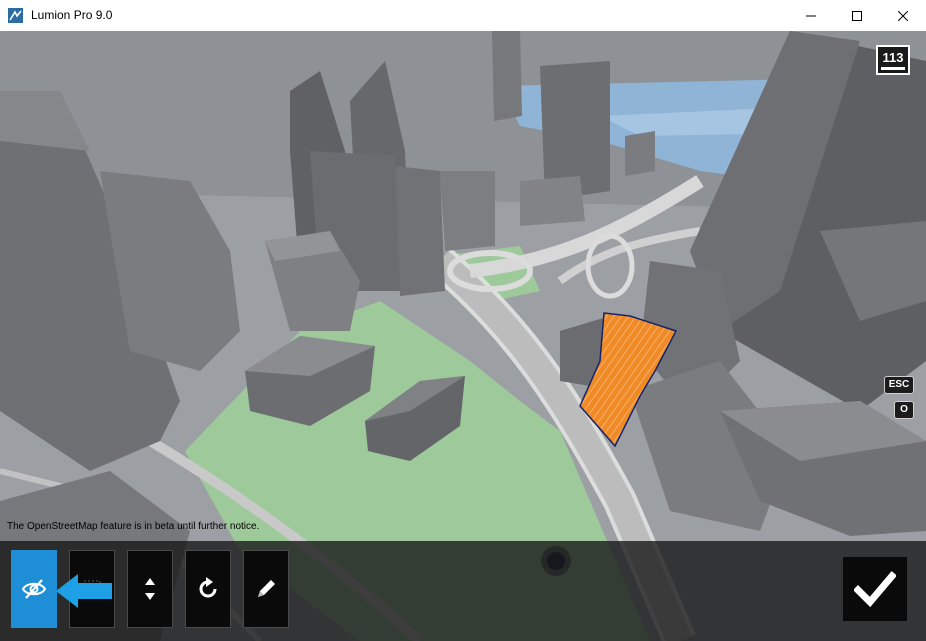 The image size is (926, 641). I want to click on fps-bar, so click(893, 68).